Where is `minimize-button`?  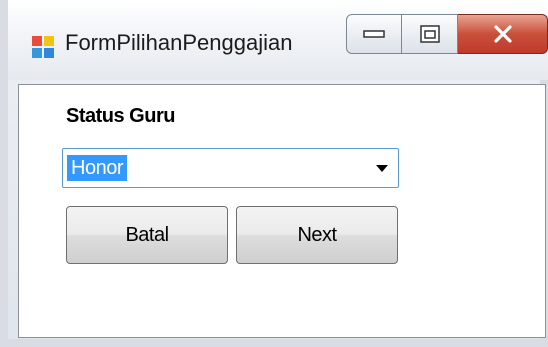
minimize-button is located at coordinates (374, 34).